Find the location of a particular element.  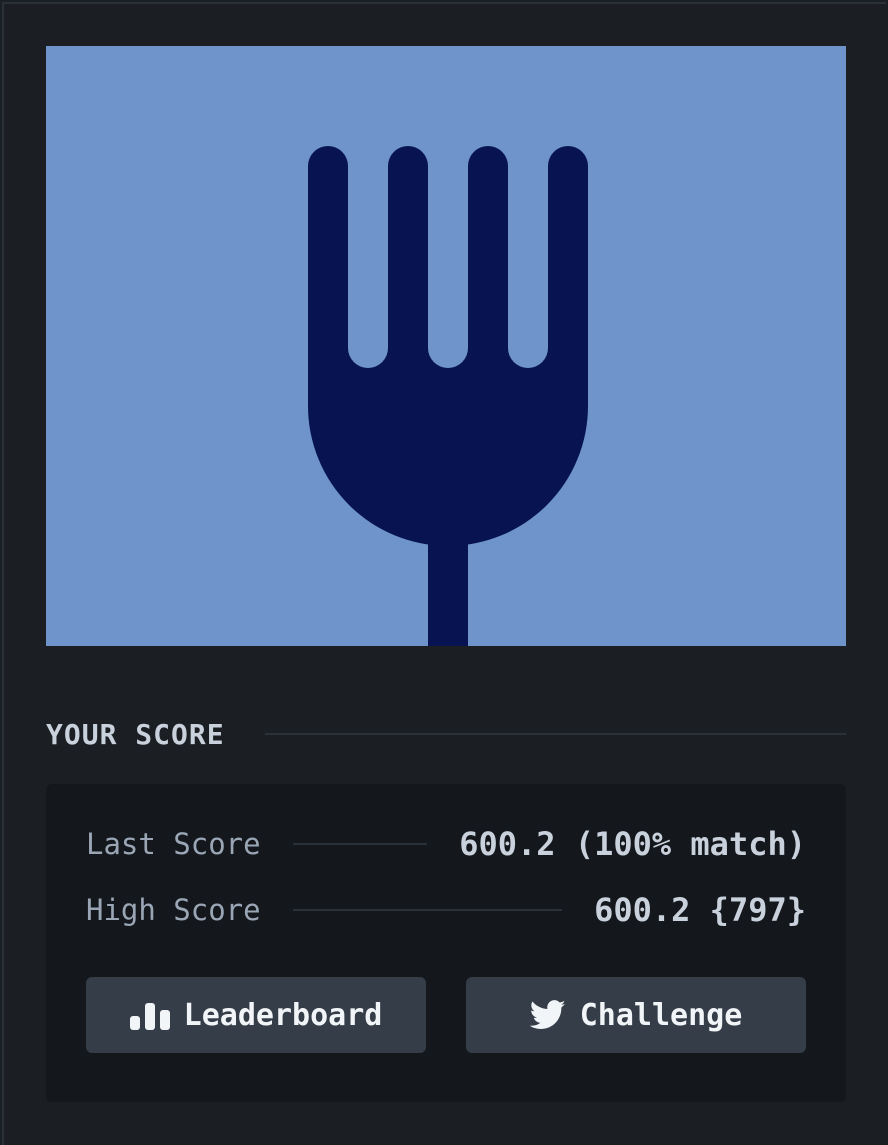

last-score-value: 600.2 (100% match) is located at coordinates (632, 844).